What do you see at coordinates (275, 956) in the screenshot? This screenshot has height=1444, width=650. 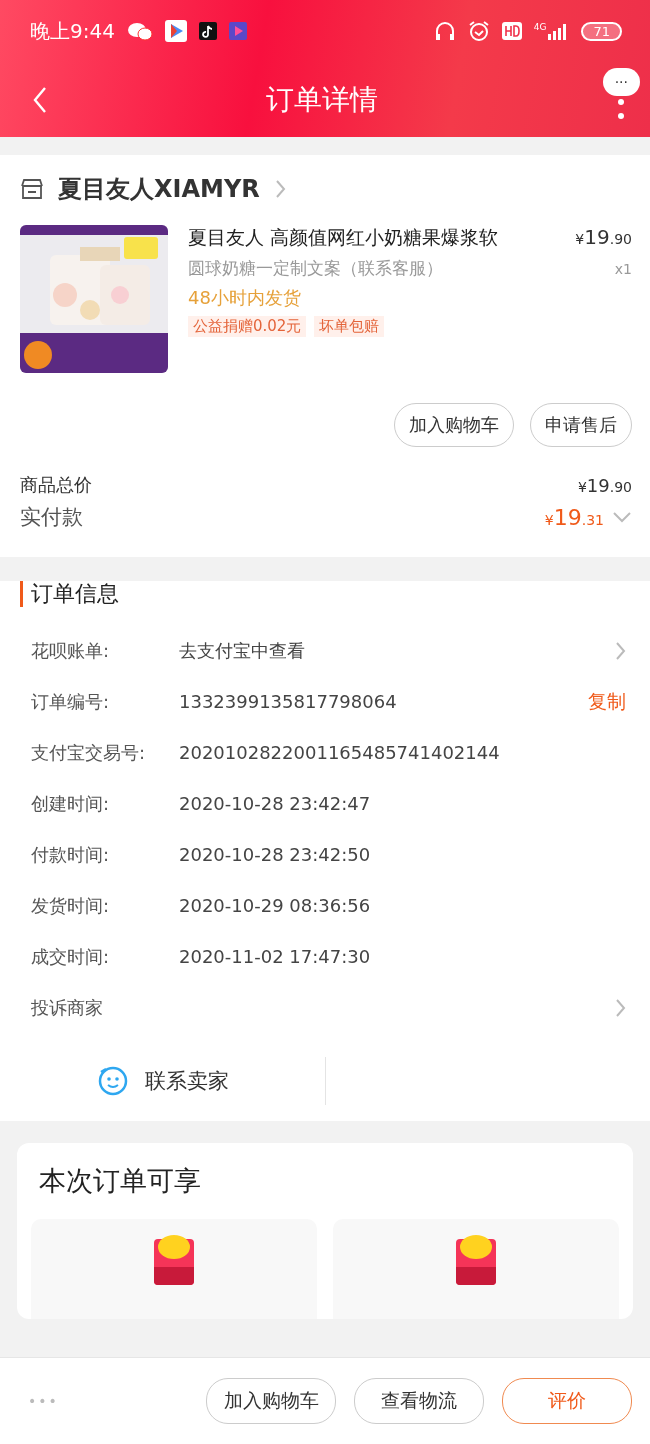 I see `info-value: 2020-11-02 17:47:30` at bounding box center [275, 956].